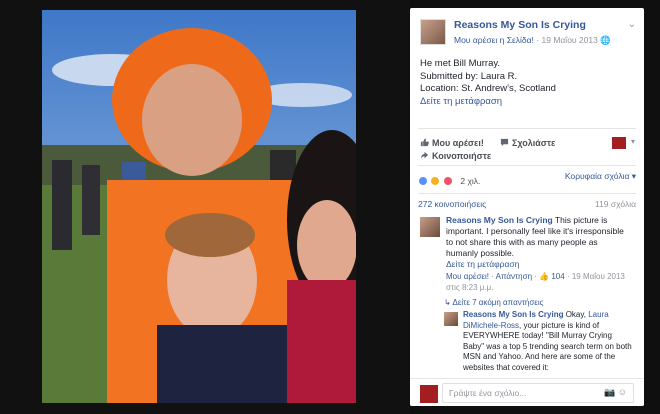 The width and height of the screenshot is (660, 414). What do you see at coordinates (632, 24) in the screenshot?
I see `chevron-down-icon: ⌄` at bounding box center [632, 24].